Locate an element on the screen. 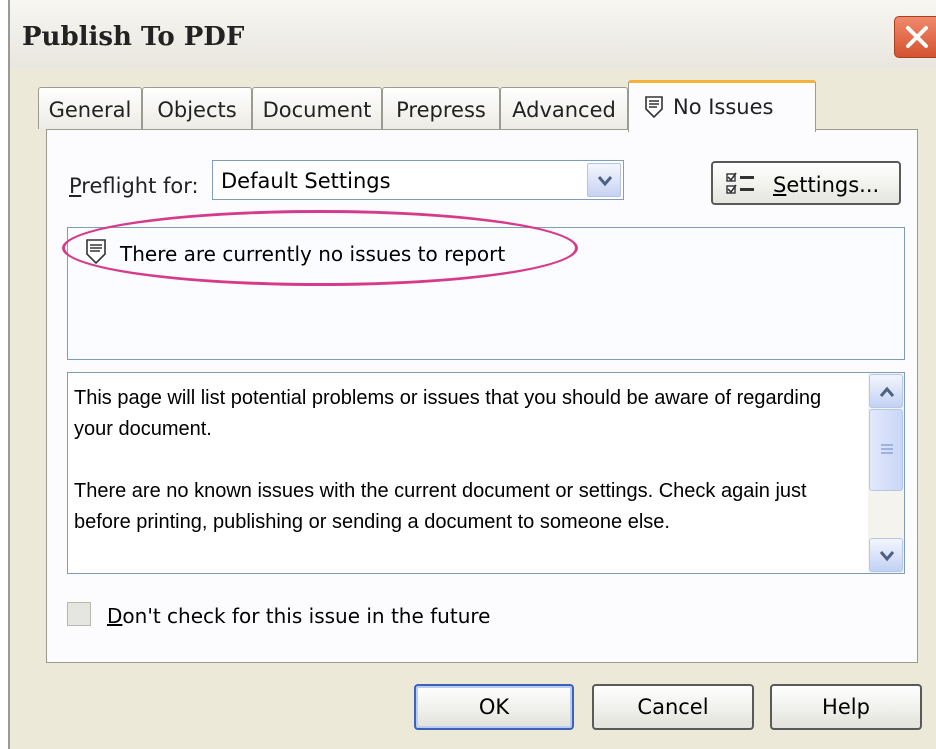  scroll-thumb is located at coordinates (886, 450).